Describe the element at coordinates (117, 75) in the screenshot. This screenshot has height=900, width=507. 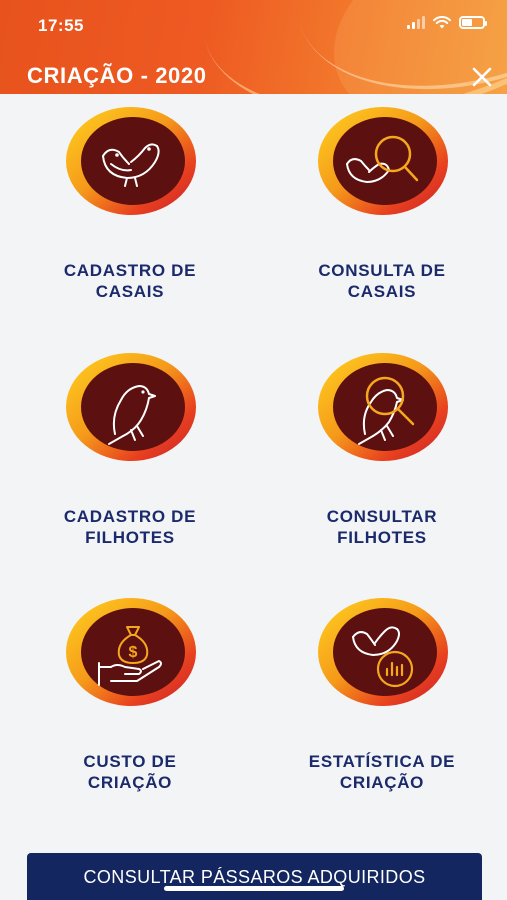
I see `page-title: CRIAÇÃO - 2020` at that location.